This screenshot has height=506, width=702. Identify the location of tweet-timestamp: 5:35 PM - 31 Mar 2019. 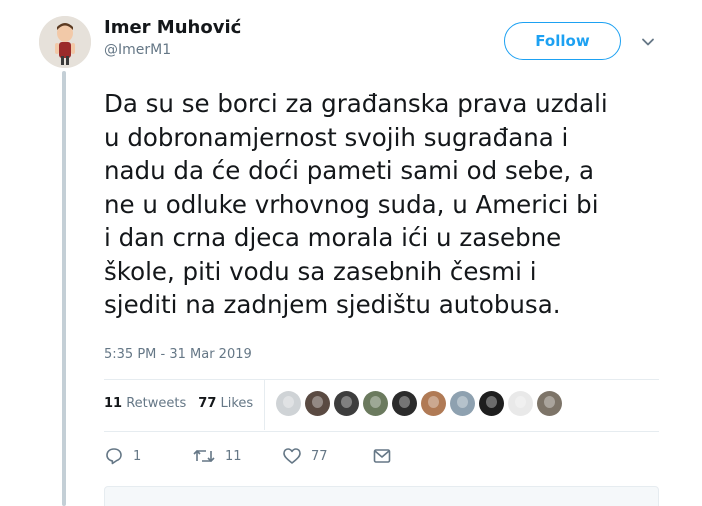
(178, 354).